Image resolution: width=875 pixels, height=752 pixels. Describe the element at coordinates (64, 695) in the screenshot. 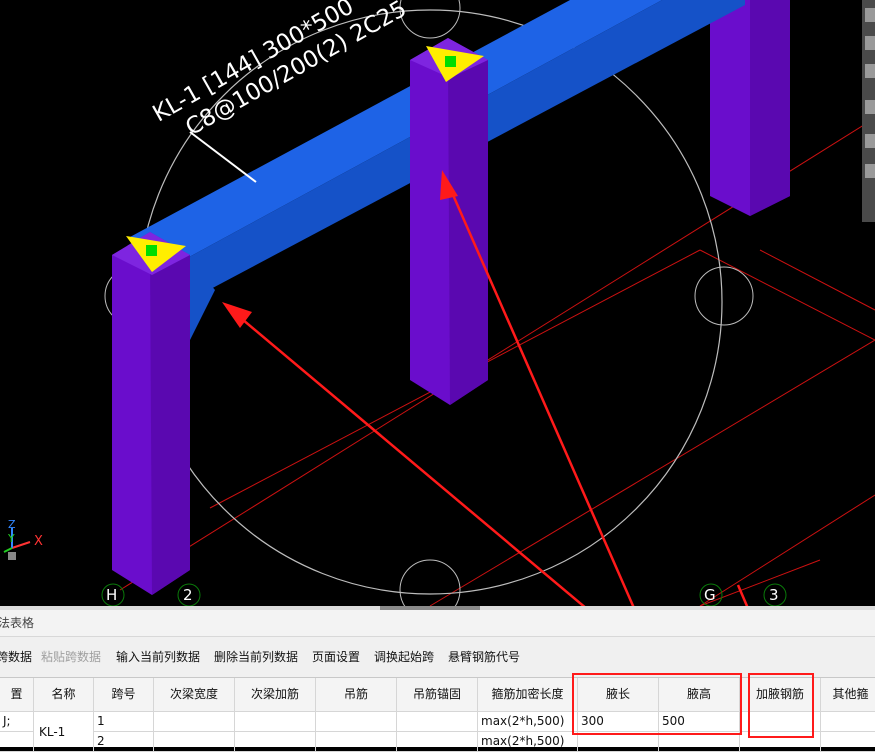

I see `col-header-name: 名称` at that location.